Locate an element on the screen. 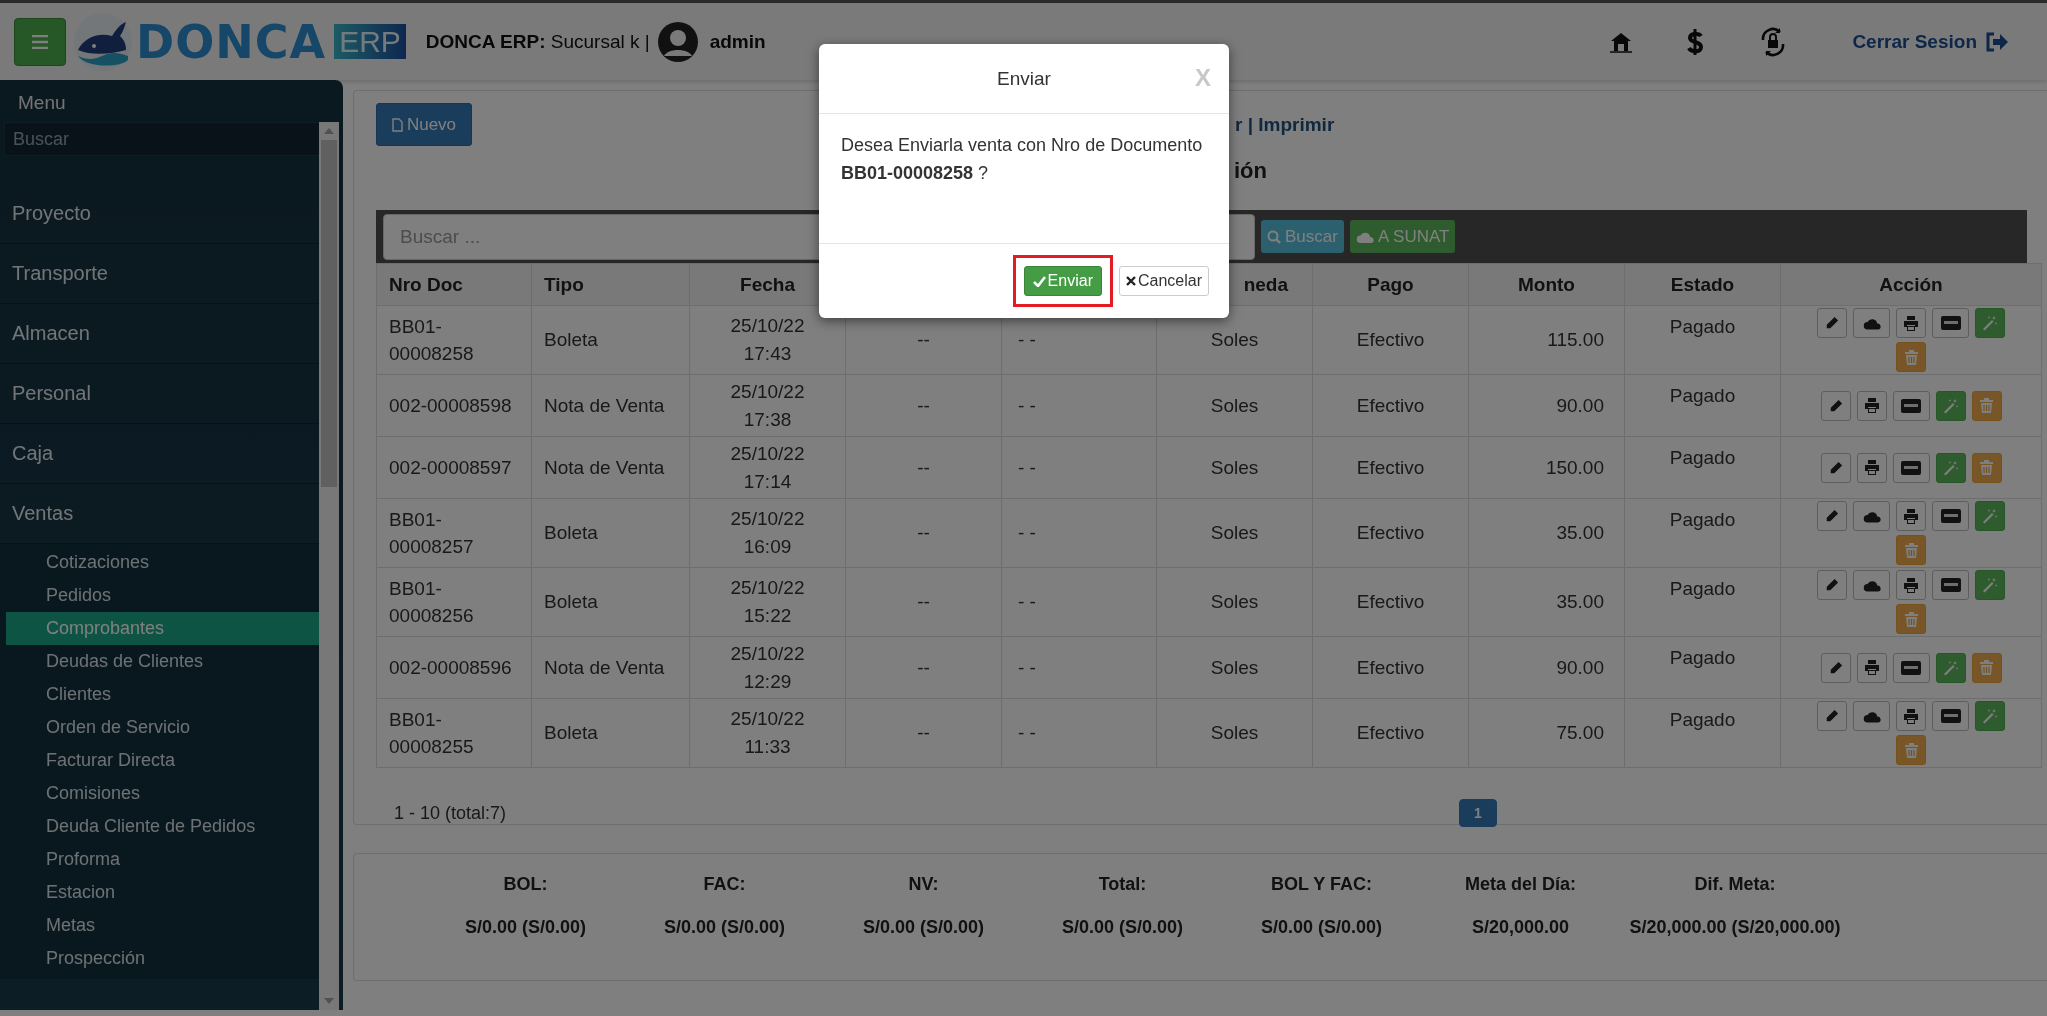  logo-badge: ERP is located at coordinates (370, 41).